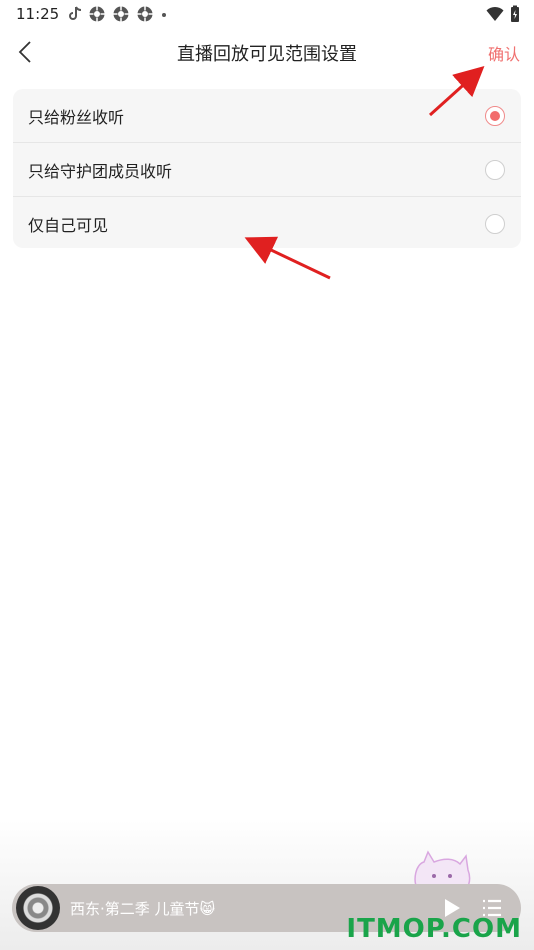 The image size is (534, 950). What do you see at coordinates (100, 171) in the screenshot?
I see `option-label: 只给守护团成员收听` at bounding box center [100, 171].